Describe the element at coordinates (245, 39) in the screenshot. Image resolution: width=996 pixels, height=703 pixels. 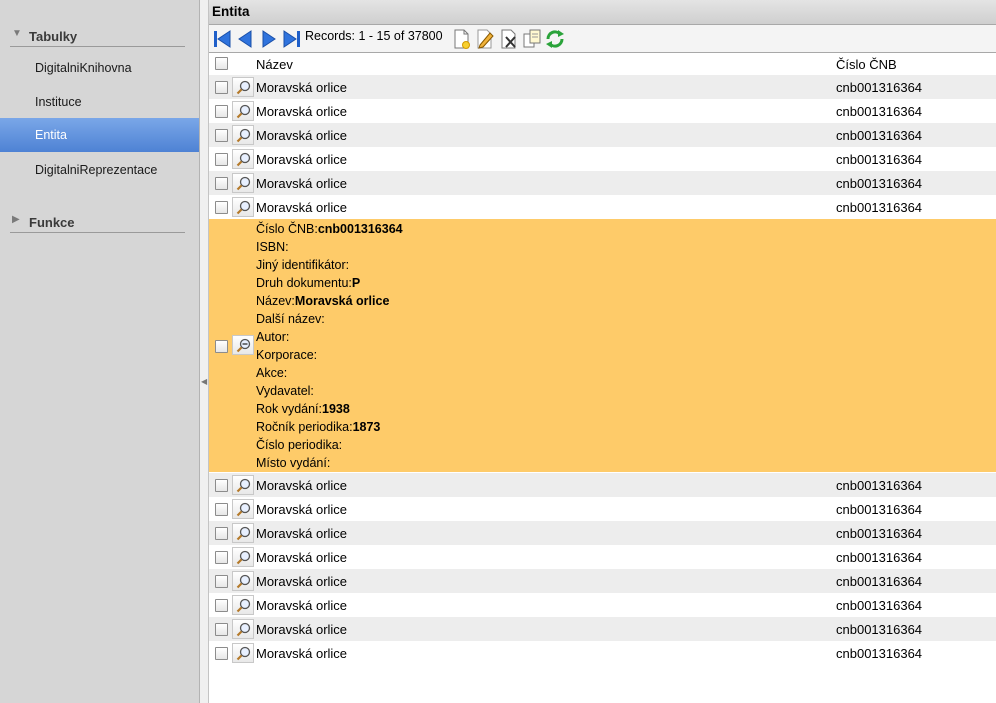
I see `prev-page-icon` at that location.